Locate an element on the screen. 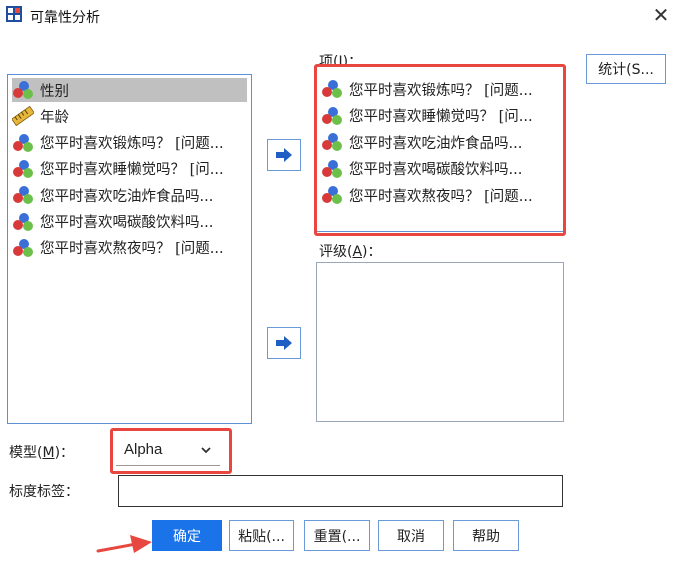 This screenshot has height=563, width=680. scale-ruler-icon is located at coordinates (23, 116).